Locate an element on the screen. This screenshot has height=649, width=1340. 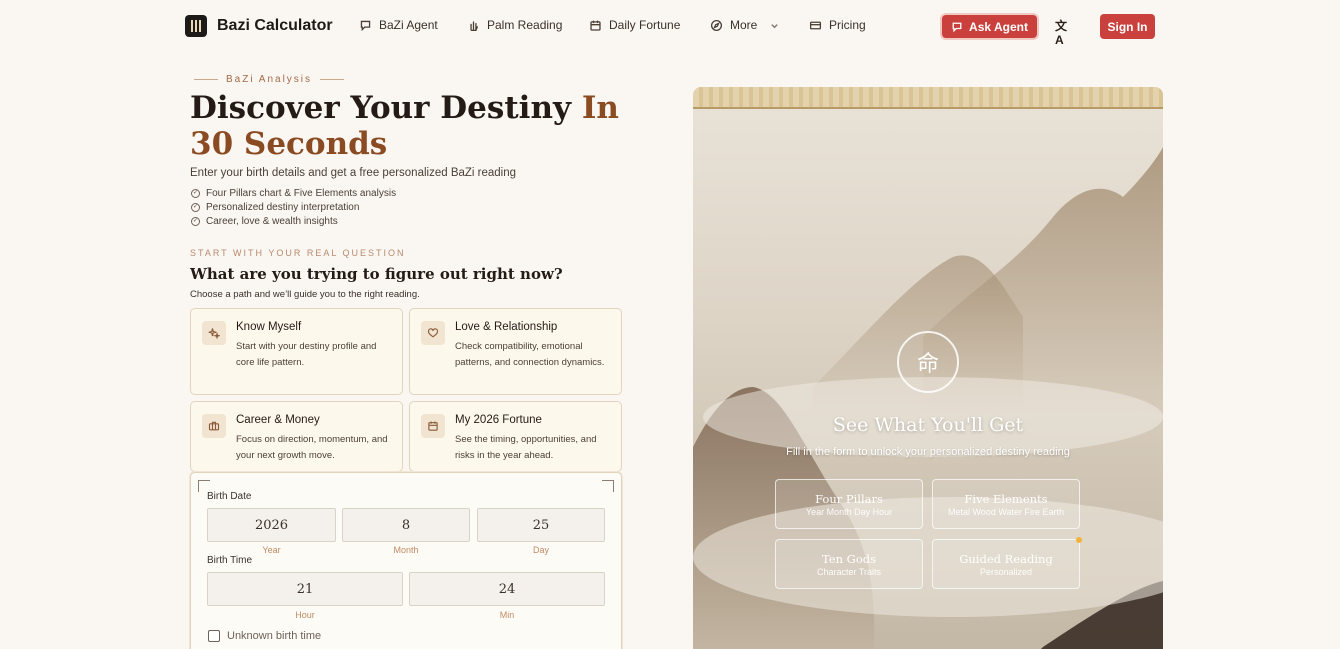
nav-more: More is located at coordinates (744, 25).